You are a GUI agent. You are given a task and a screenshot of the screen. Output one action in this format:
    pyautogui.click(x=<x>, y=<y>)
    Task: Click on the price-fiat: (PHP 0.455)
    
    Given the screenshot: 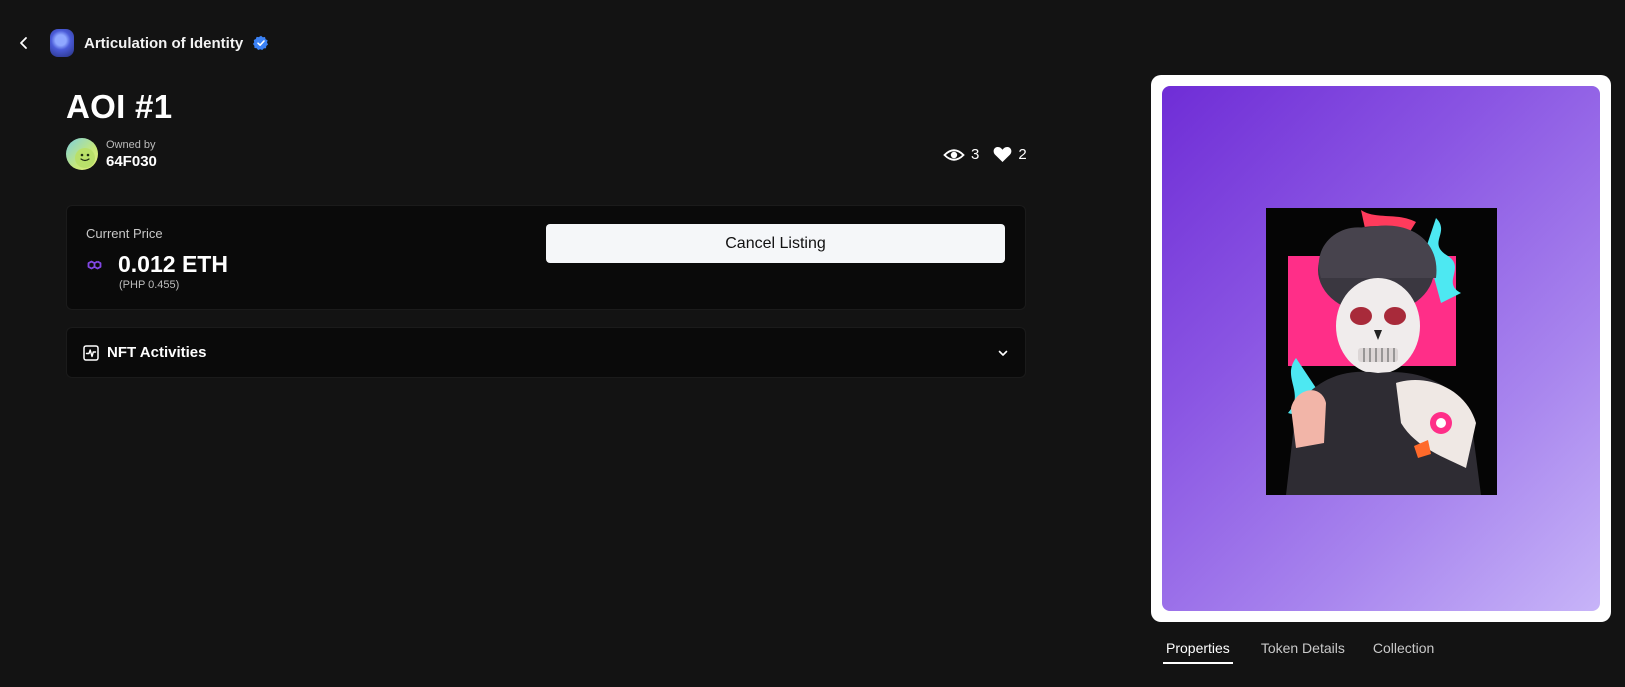 What is the action you would take?
    pyautogui.click(x=149, y=285)
    